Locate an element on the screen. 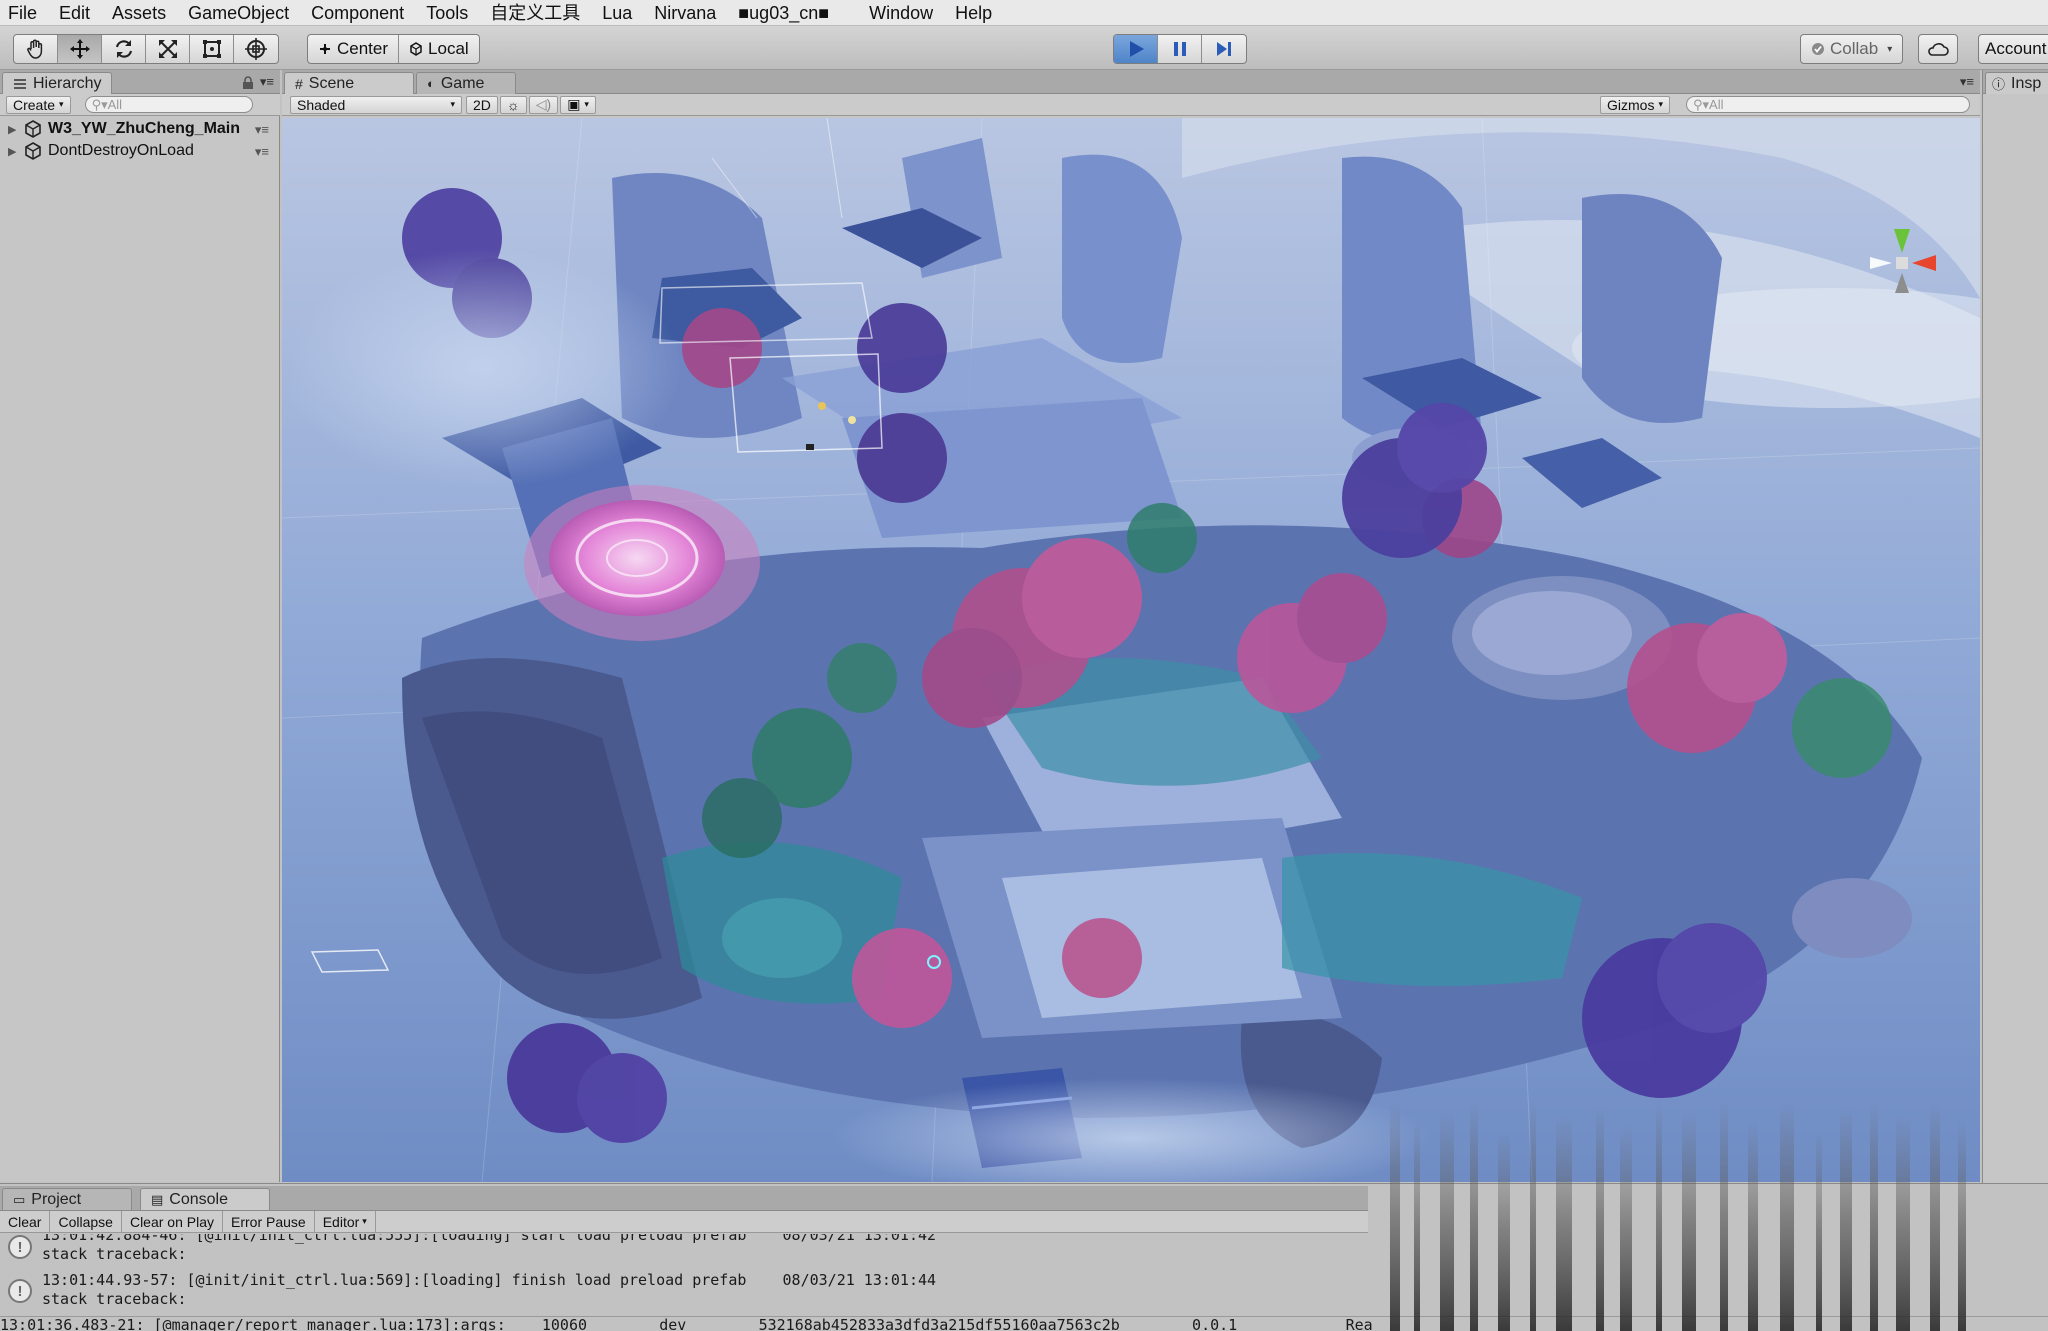 The width and height of the screenshot is (2048, 1331). scene-lighting-button: ☼ is located at coordinates (513, 104).